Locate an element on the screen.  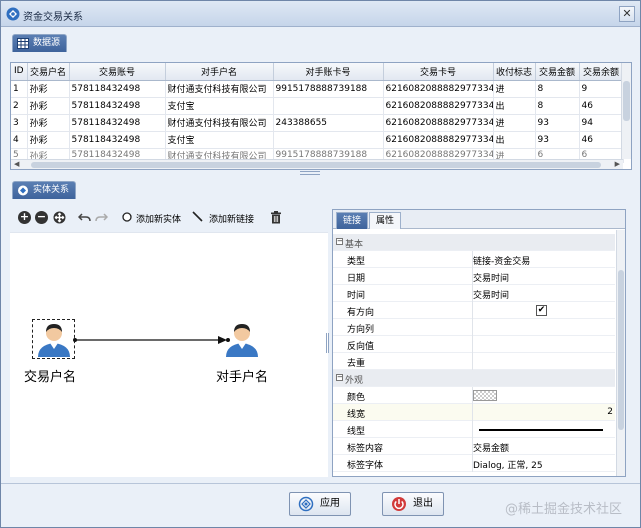
table-cell: 1 is located at coordinates (19, 89).